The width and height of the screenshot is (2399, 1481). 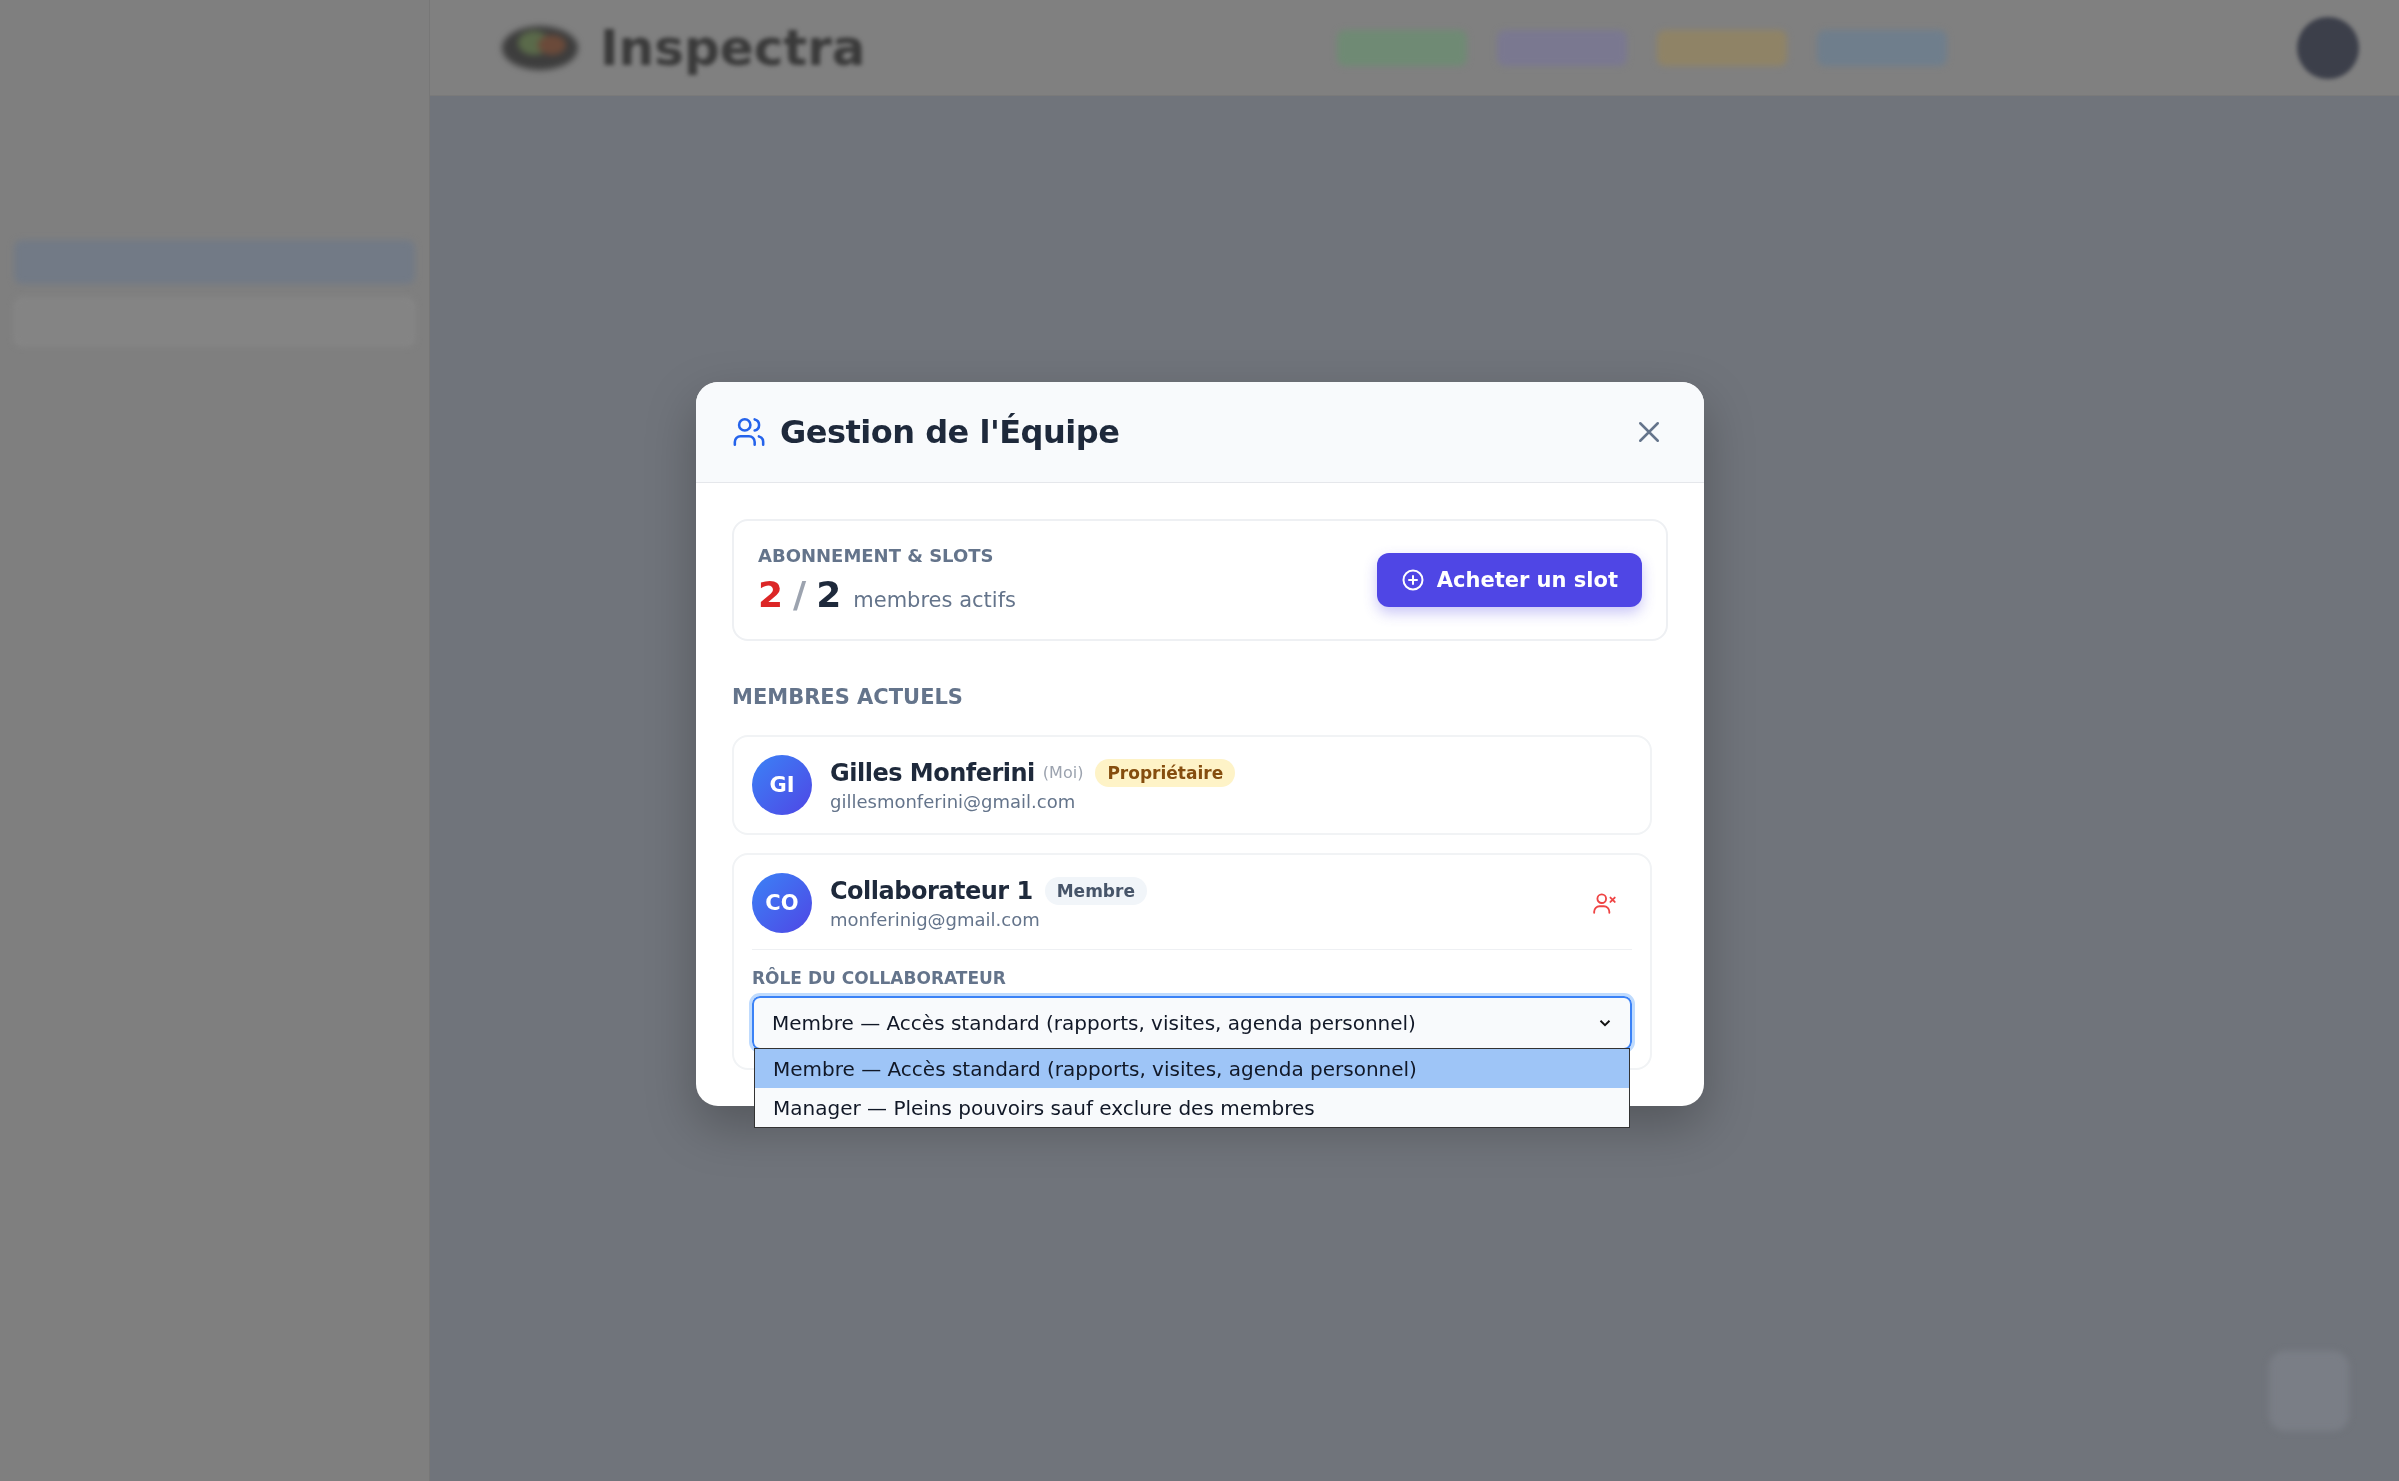 What do you see at coordinates (829, 594) in the screenshot?
I see `total-count: 2` at bounding box center [829, 594].